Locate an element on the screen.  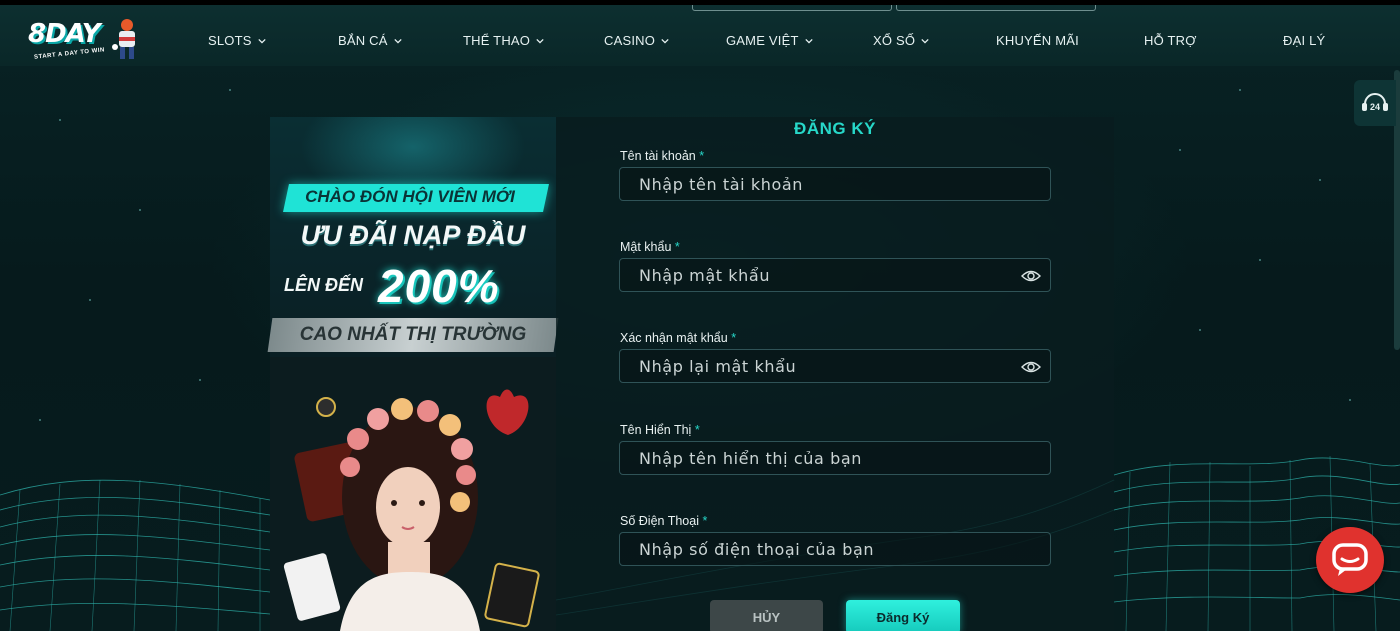
confirm-password-input is located at coordinates (835, 366).